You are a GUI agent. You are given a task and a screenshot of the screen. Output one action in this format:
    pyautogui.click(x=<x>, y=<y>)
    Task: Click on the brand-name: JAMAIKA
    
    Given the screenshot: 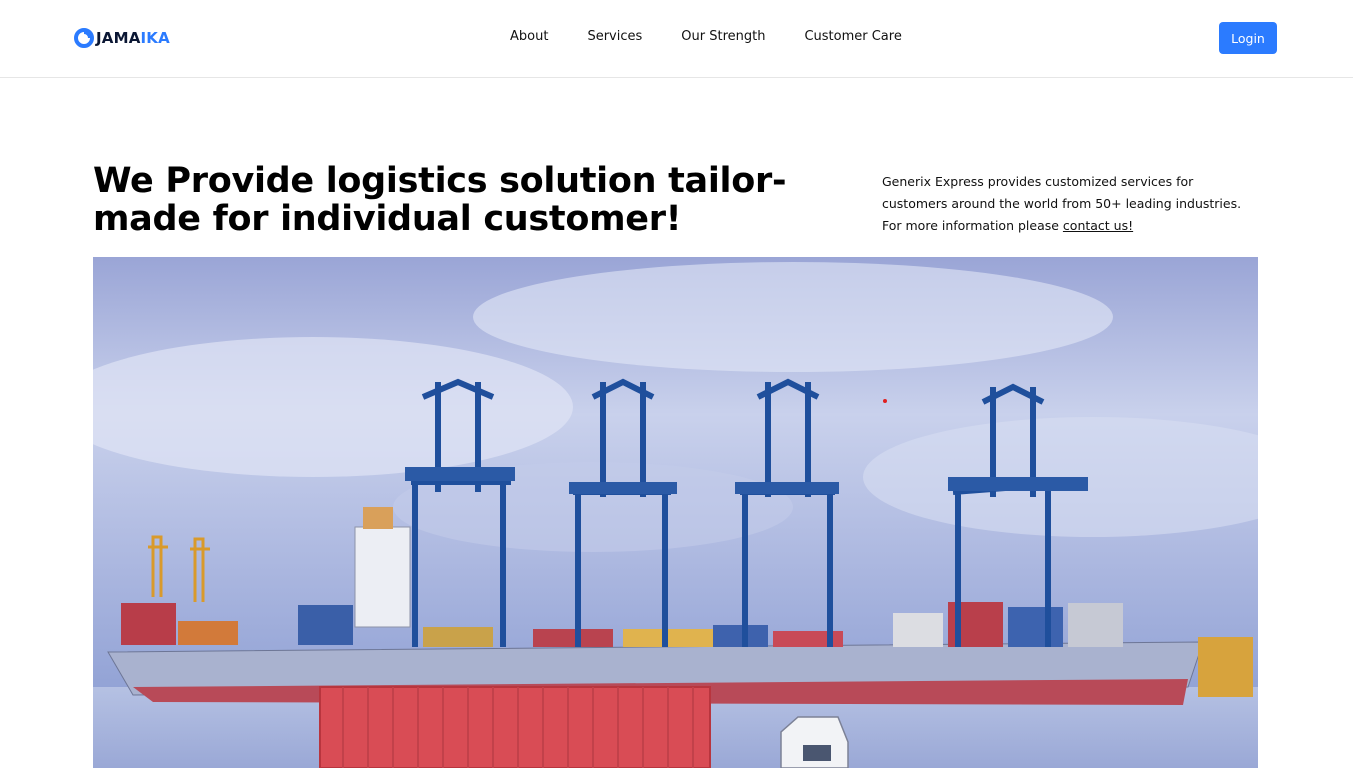 What is the action you would take?
    pyautogui.click(x=133, y=38)
    